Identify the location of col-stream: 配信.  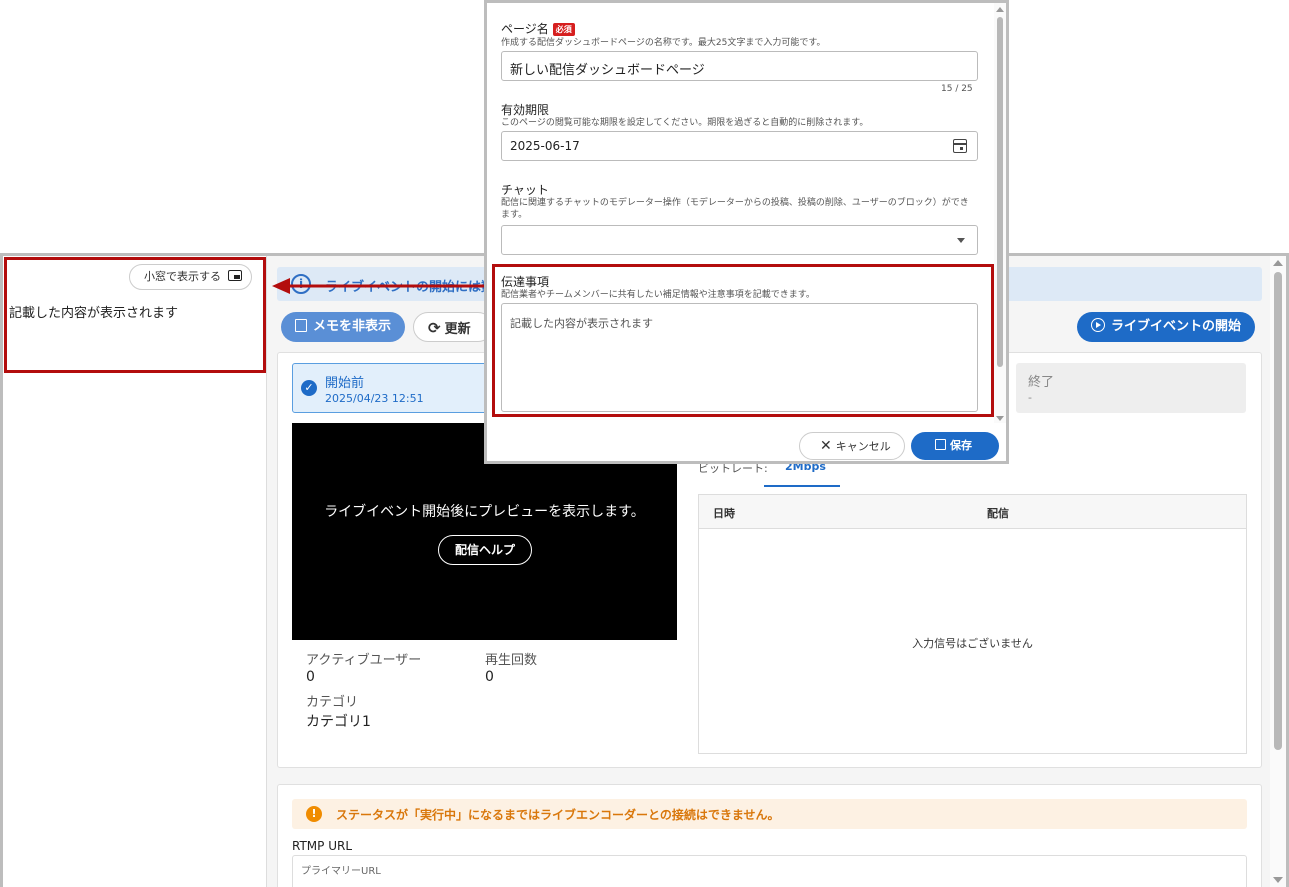
(998, 513).